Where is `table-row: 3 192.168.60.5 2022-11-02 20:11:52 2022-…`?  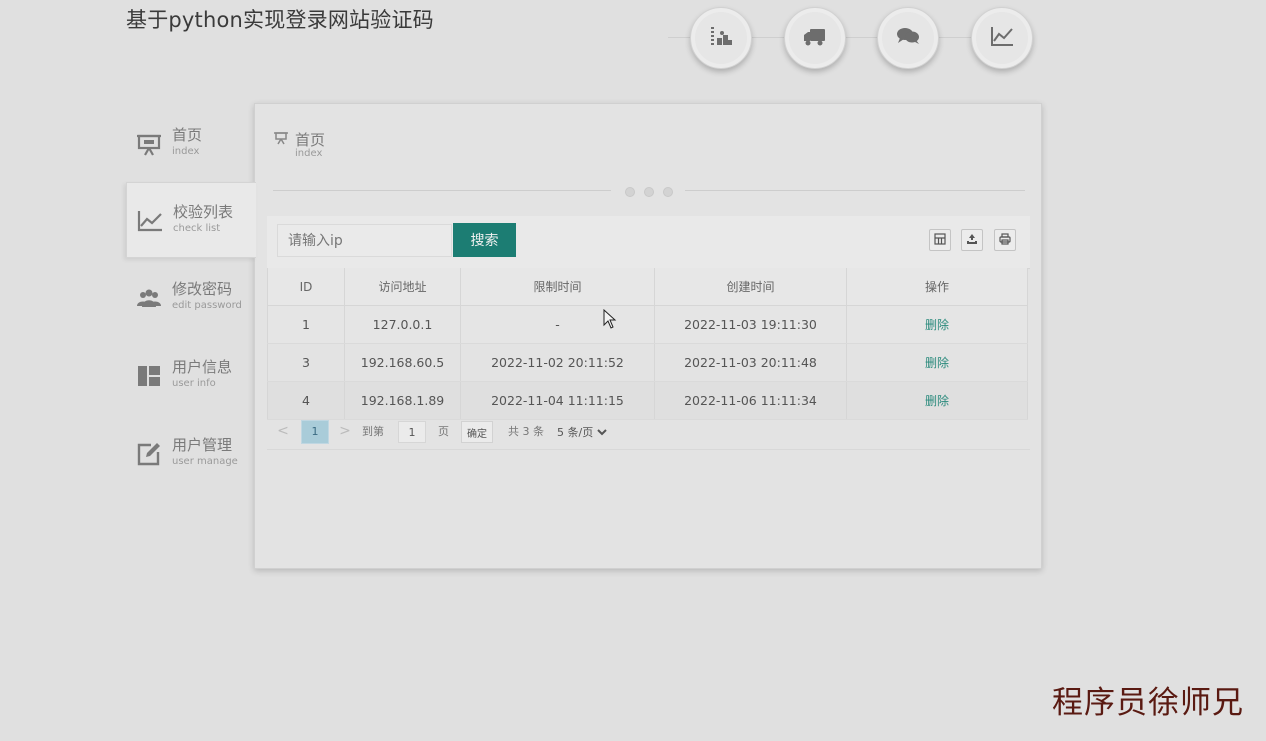
table-row: 3 192.168.60.5 2022-11-02 20:11:52 2022-… is located at coordinates (647, 362).